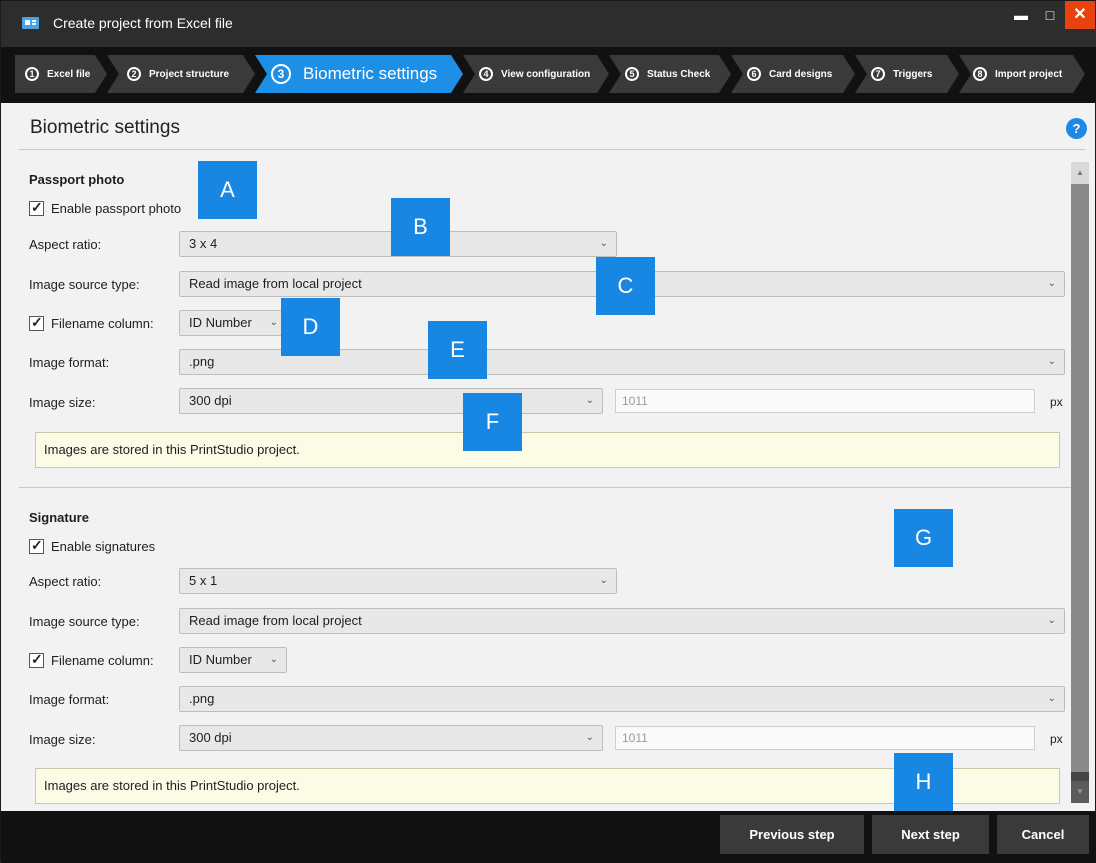  Describe the element at coordinates (32, 74) in the screenshot. I see `step-number-1: 1` at that location.